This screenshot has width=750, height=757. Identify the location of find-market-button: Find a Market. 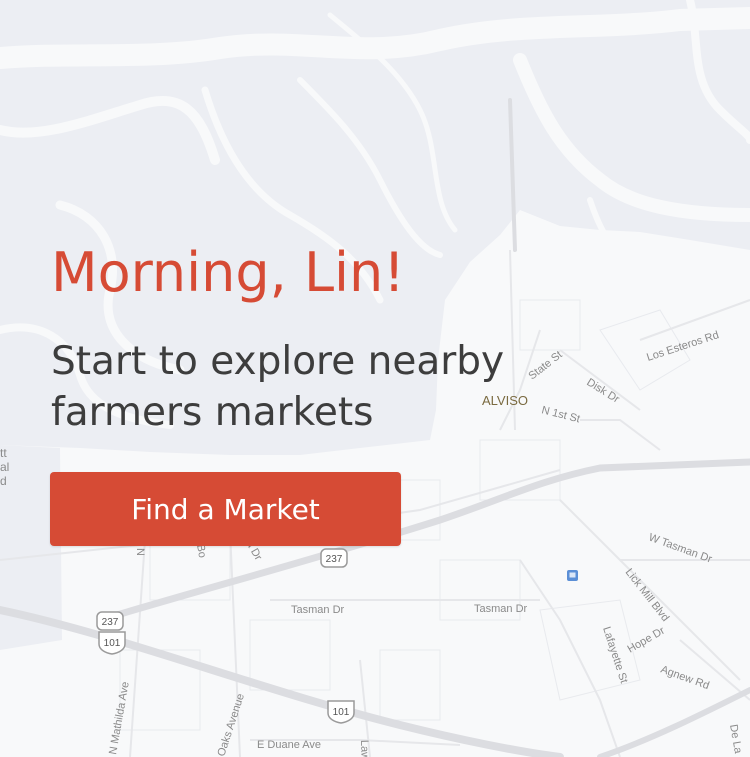
(225, 509).